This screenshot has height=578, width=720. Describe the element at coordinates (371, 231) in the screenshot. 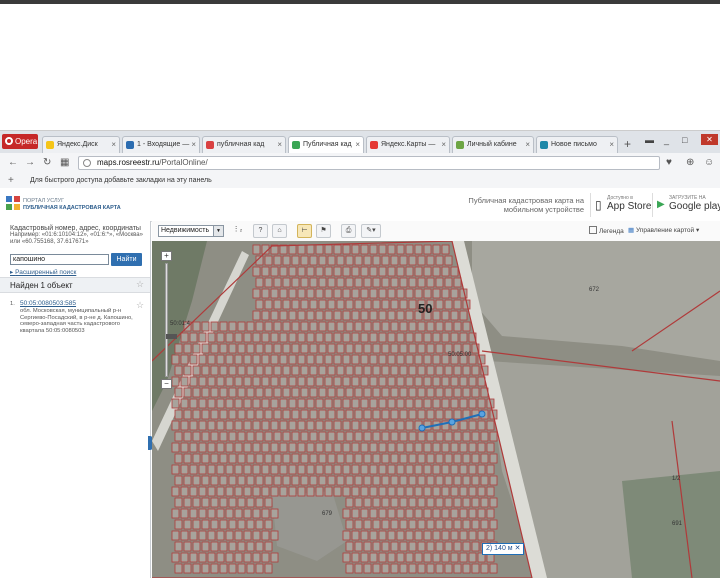

I see `tools-icon: ✎▾` at that location.